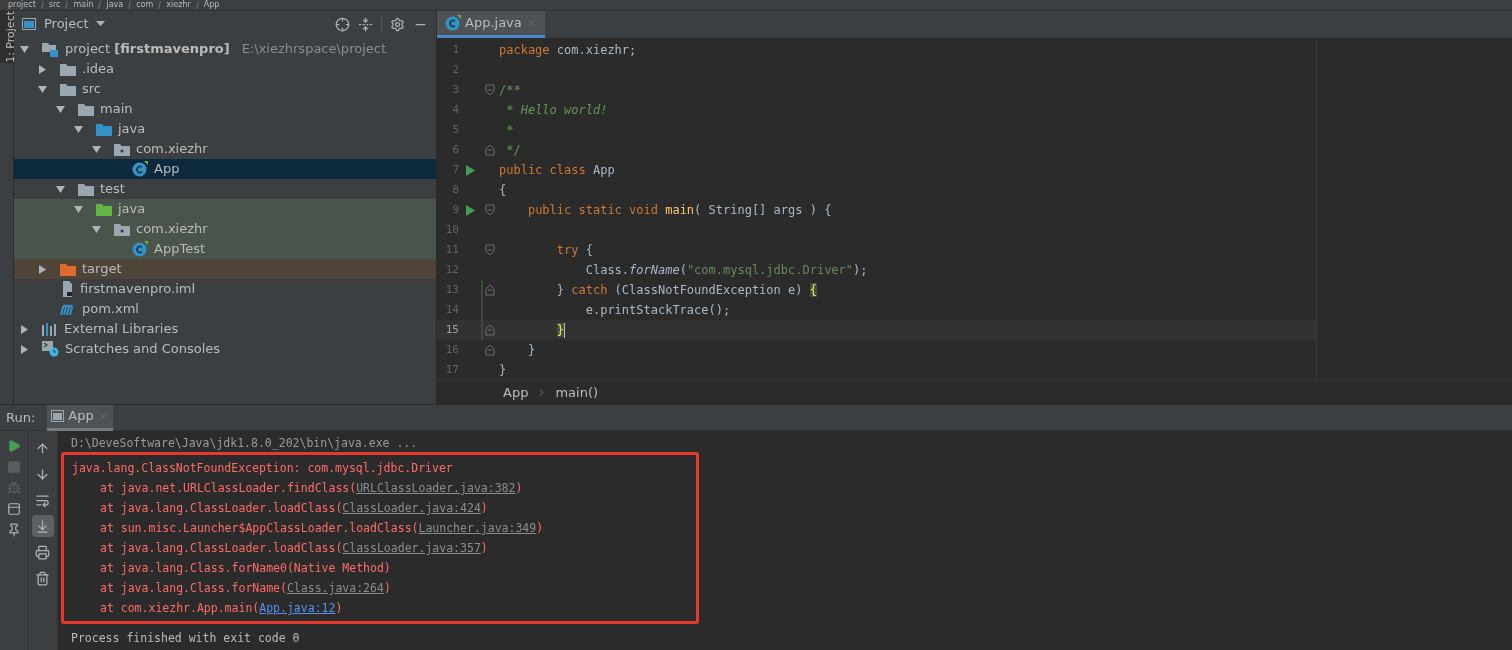 This screenshot has width=1512, height=650. Describe the element at coordinates (451, 269) in the screenshot. I see `line-number: 12` at that location.